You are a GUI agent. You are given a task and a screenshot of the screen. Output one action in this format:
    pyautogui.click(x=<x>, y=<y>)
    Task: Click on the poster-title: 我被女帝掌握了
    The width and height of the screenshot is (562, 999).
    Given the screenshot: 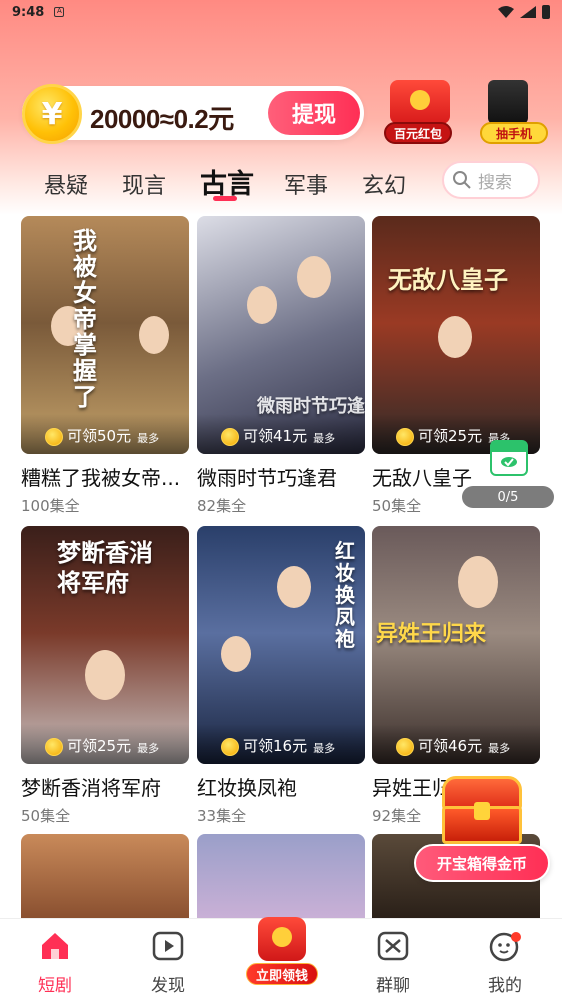 What is the action you would take?
    pyautogui.click(x=85, y=318)
    